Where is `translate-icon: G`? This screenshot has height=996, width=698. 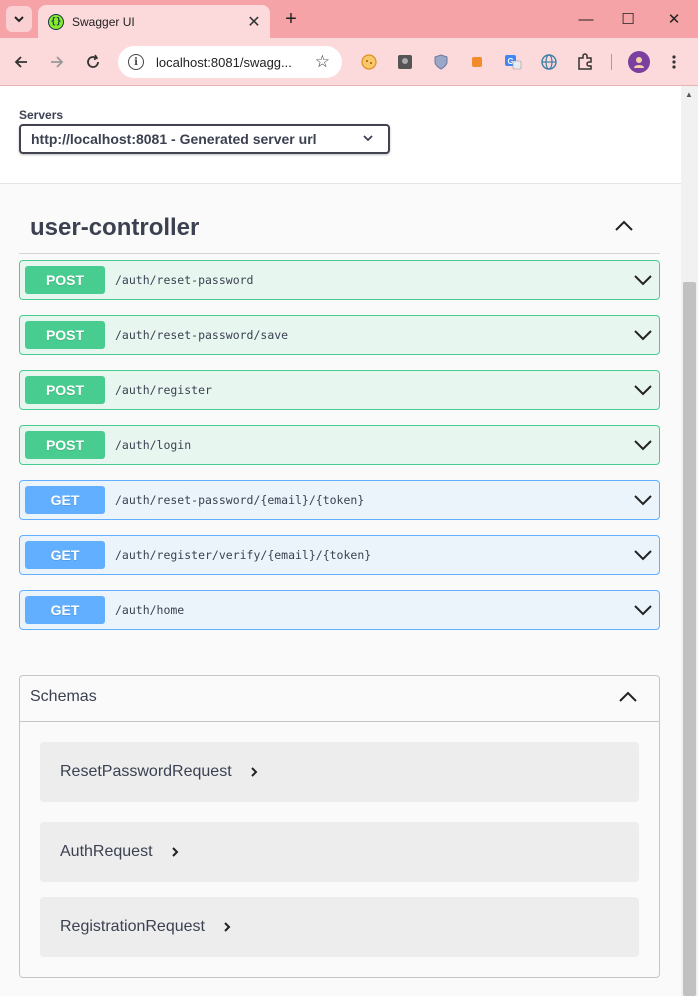 translate-icon: G is located at coordinates (513, 62).